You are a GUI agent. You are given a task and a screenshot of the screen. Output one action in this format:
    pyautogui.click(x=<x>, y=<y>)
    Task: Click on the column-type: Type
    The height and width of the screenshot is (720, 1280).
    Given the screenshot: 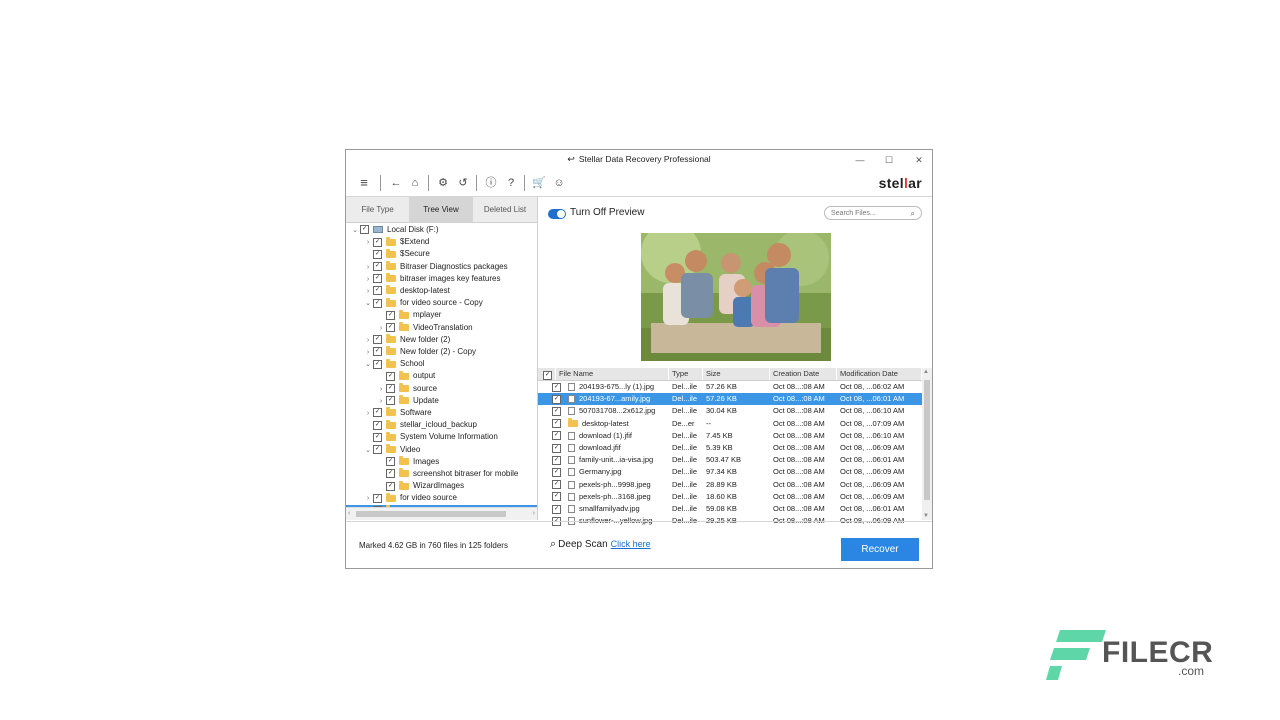 What is the action you would take?
    pyautogui.click(x=686, y=374)
    